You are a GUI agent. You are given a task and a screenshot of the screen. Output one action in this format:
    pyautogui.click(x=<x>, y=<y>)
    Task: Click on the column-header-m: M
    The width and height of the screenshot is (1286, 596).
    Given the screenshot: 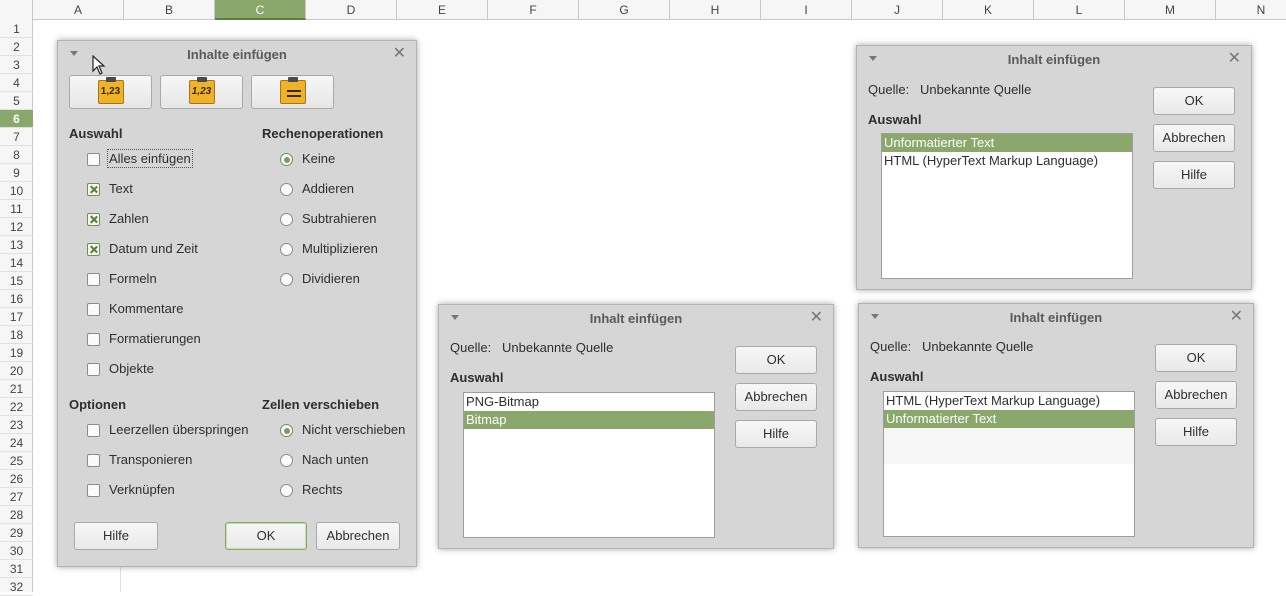 What is the action you would take?
    pyautogui.click(x=1170, y=10)
    